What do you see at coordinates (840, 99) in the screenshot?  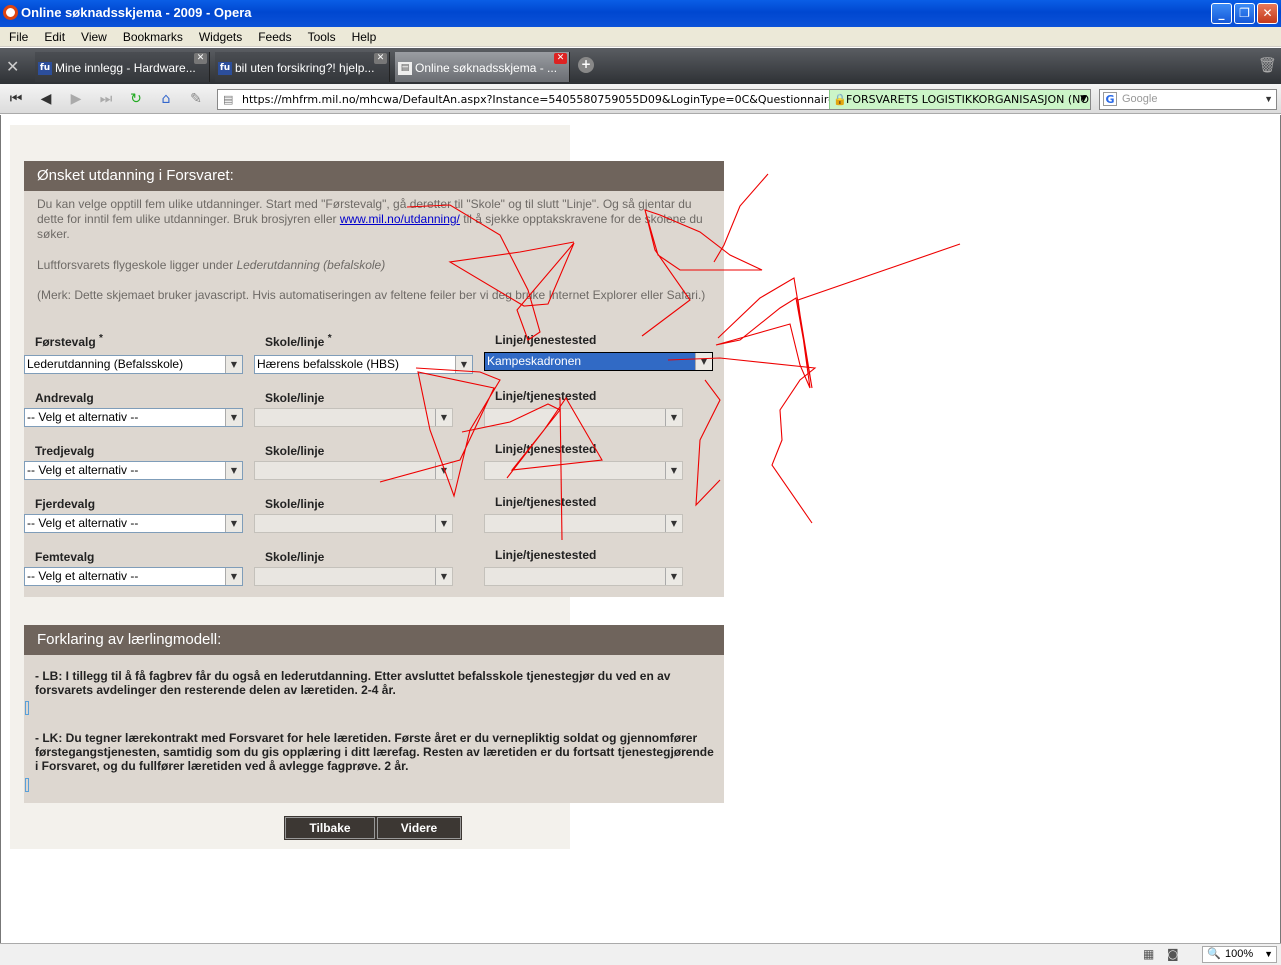 I see `lock-icon: 🔒` at bounding box center [840, 99].